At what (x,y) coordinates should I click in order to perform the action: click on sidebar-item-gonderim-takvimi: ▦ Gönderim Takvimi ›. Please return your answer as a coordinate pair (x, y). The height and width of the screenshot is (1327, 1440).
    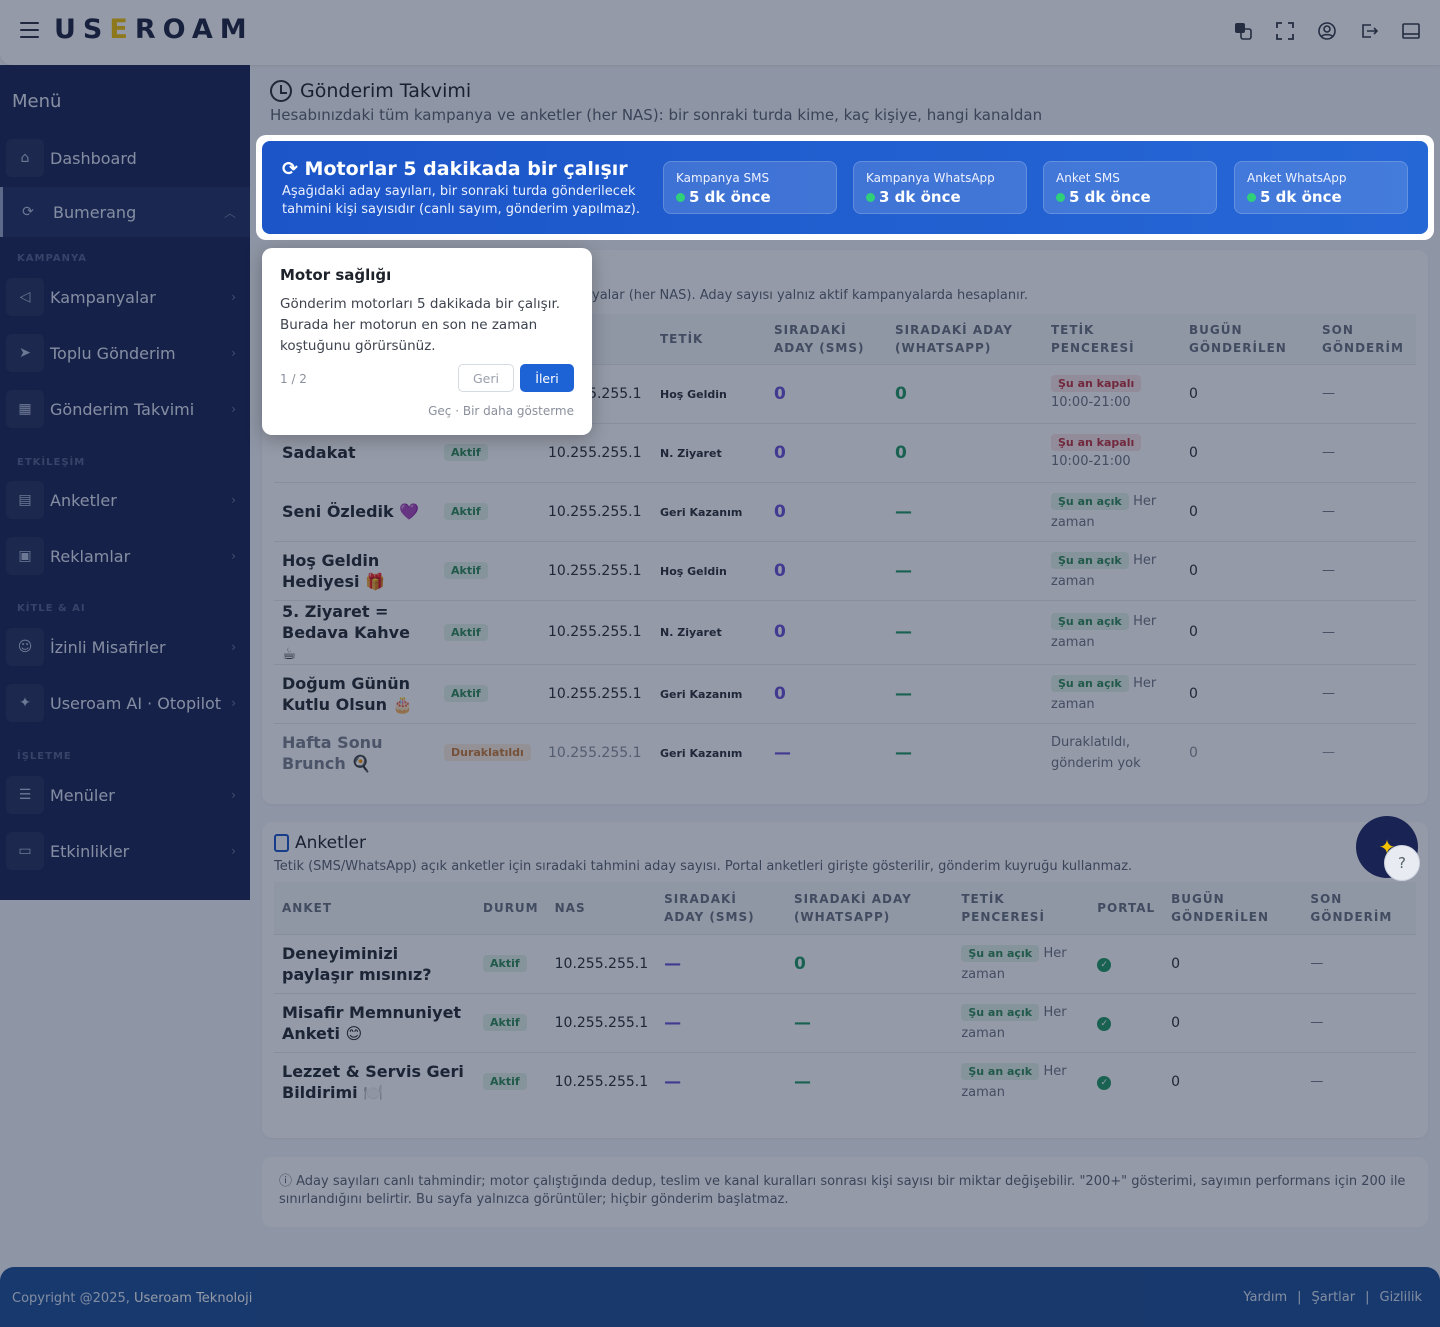
    Looking at the image, I should click on (125, 409).